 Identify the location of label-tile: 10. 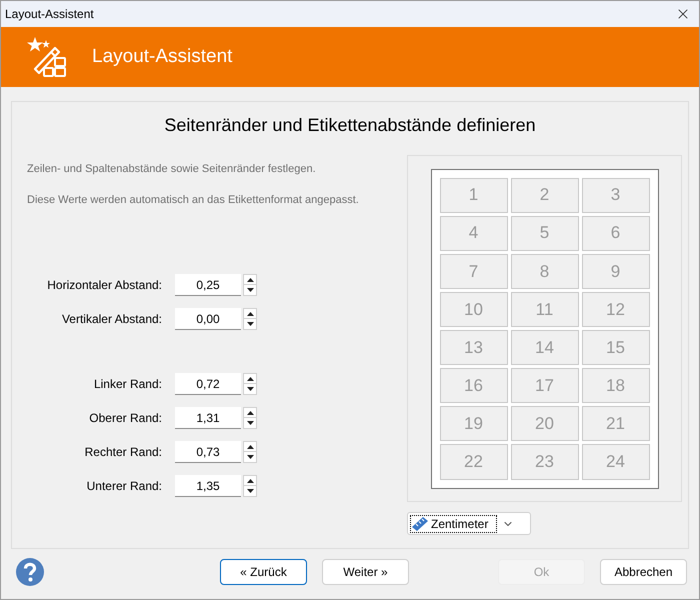
(474, 309).